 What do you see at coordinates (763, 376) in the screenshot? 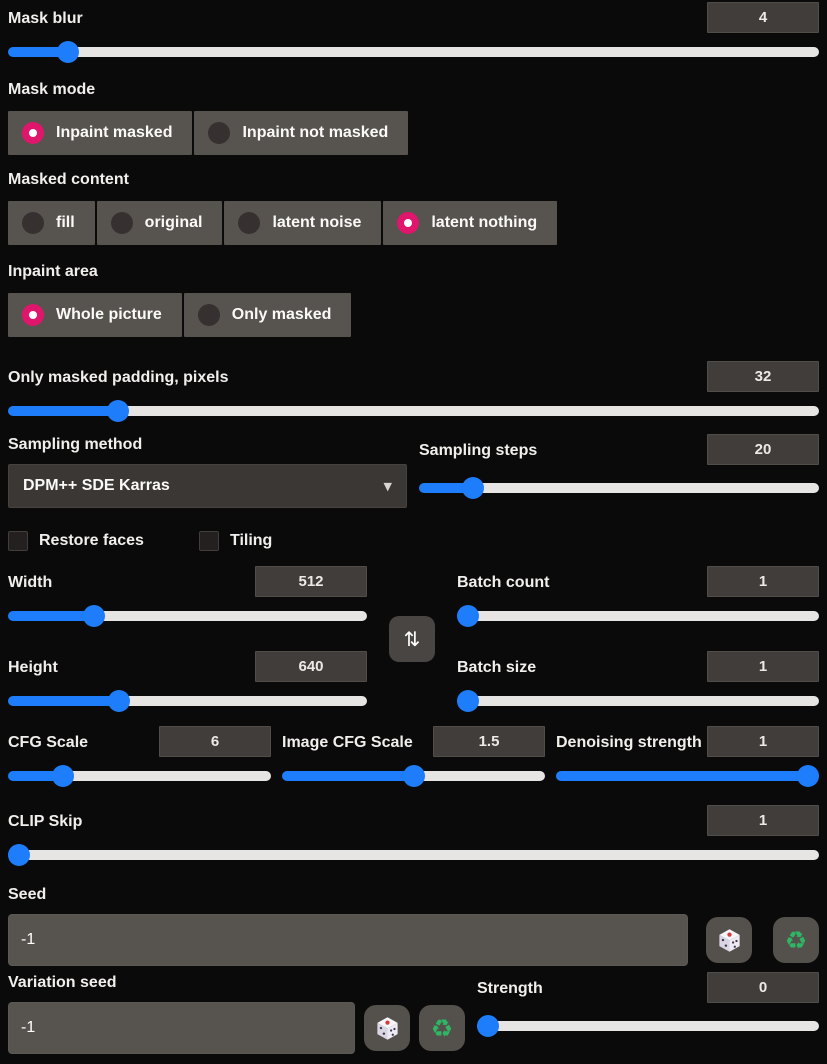
I see `masked-padding-value: 32` at bounding box center [763, 376].